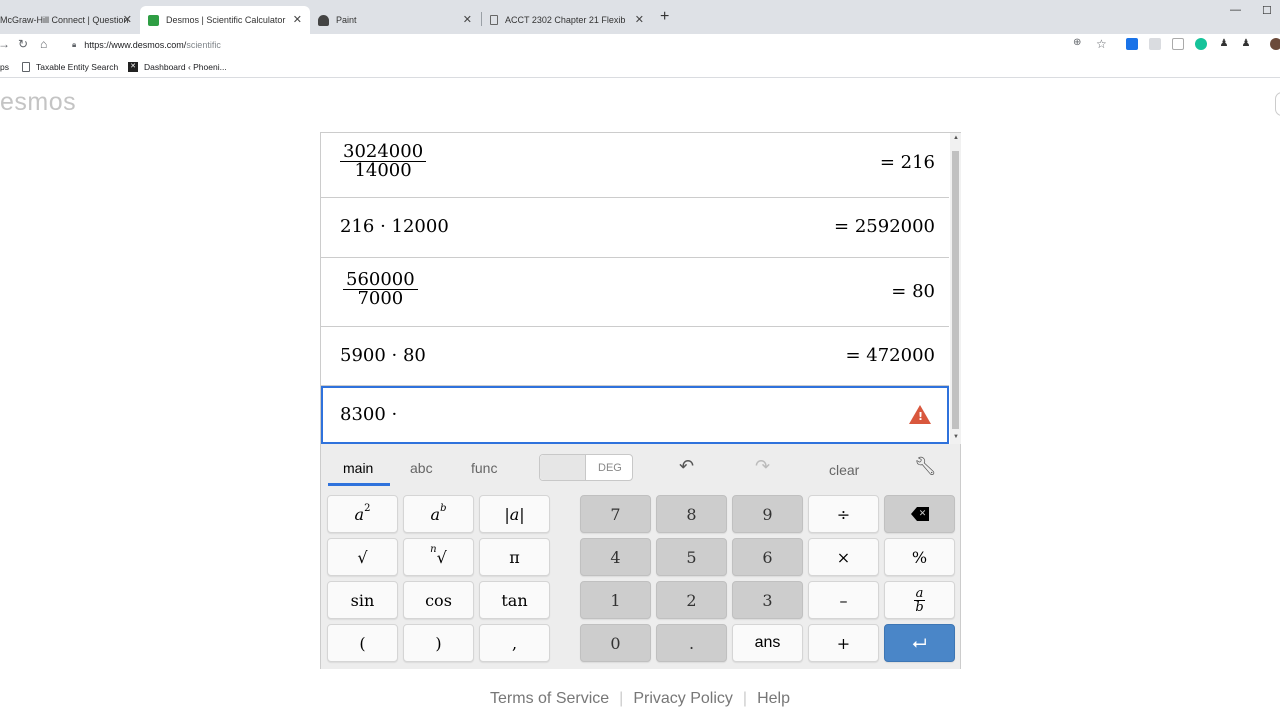 The height and width of the screenshot is (720, 1280). I want to click on key-6: 6, so click(767, 557).